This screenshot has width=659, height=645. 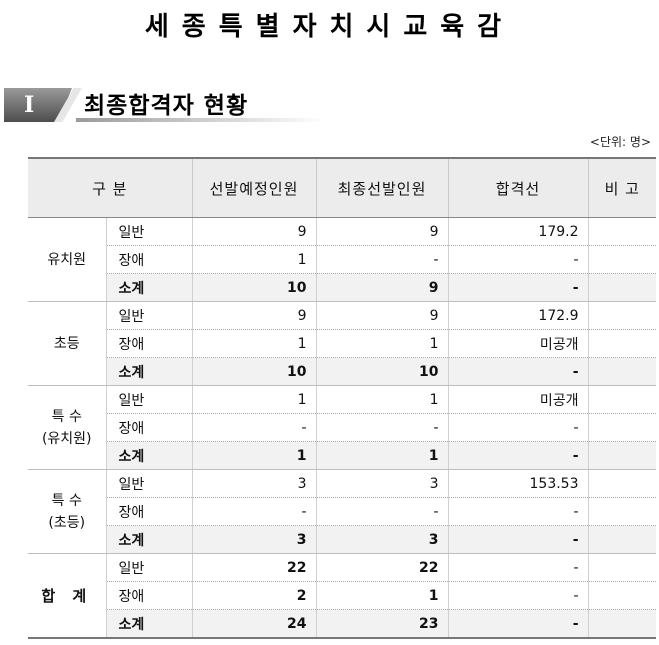 I want to click on document-title: 세종특별자치시교육감, so click(x=329, y=27).